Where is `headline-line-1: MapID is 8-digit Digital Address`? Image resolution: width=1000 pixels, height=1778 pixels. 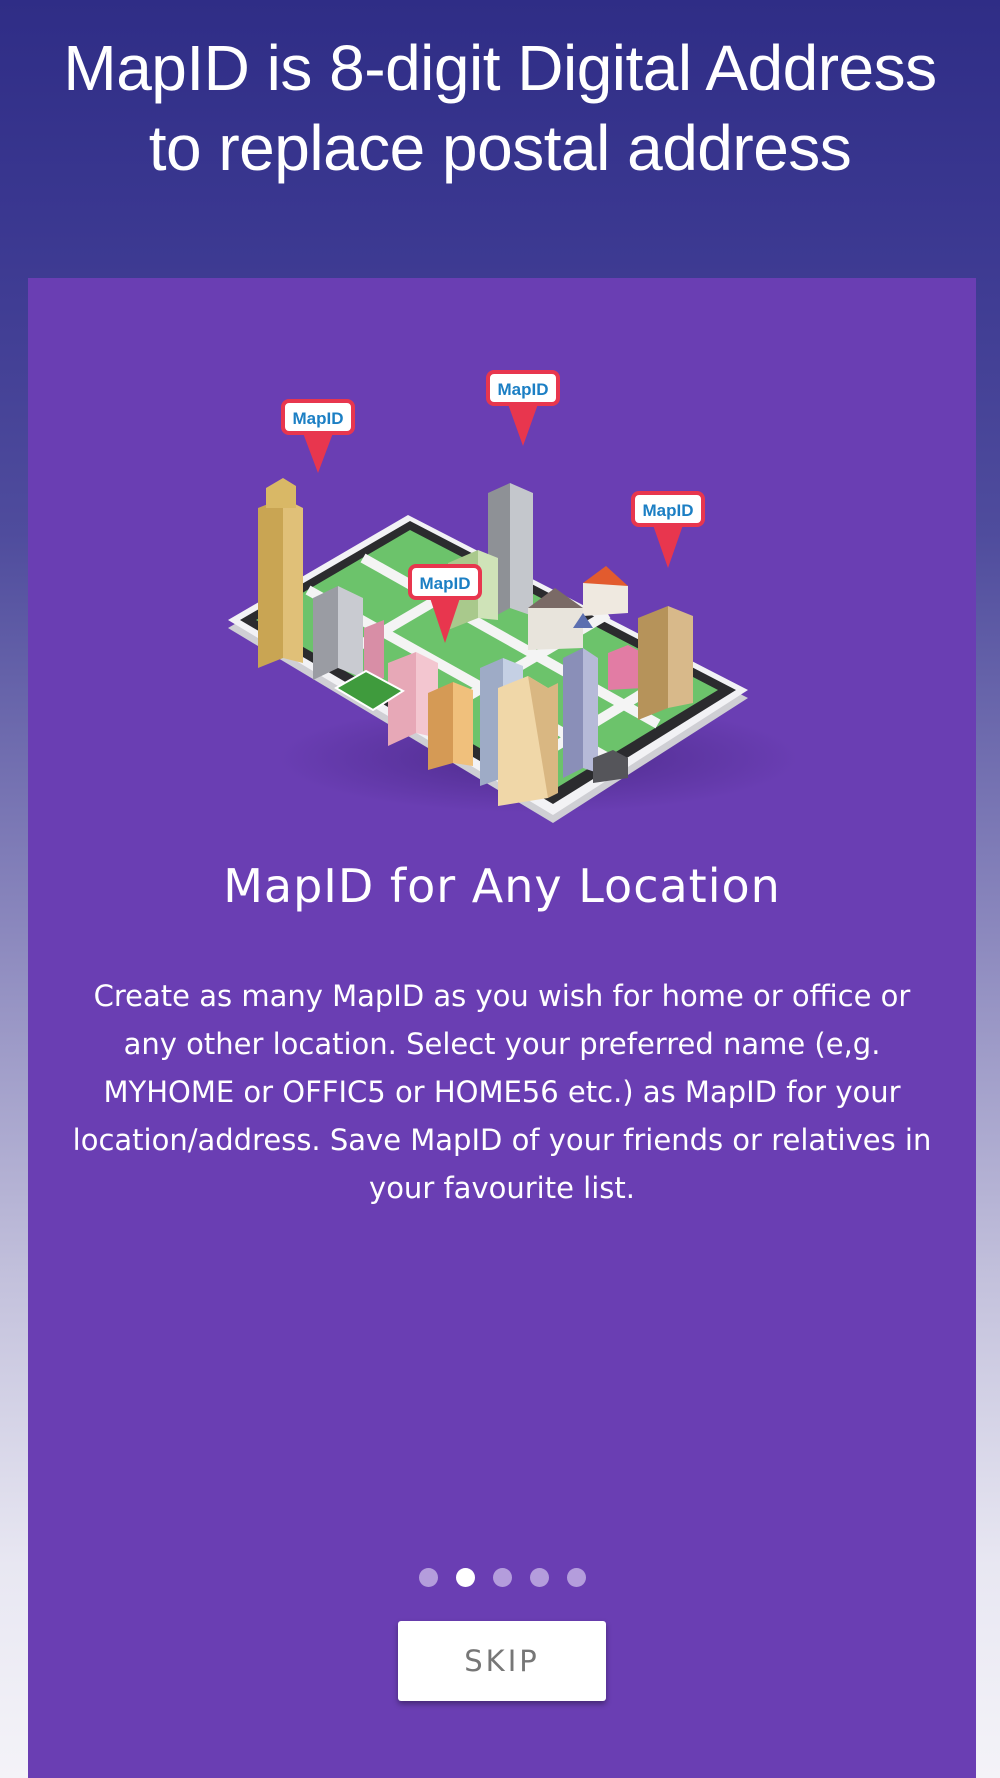 headline-line-1: MapID is 8-digit Digital Address is located at coordinates (500, 68).